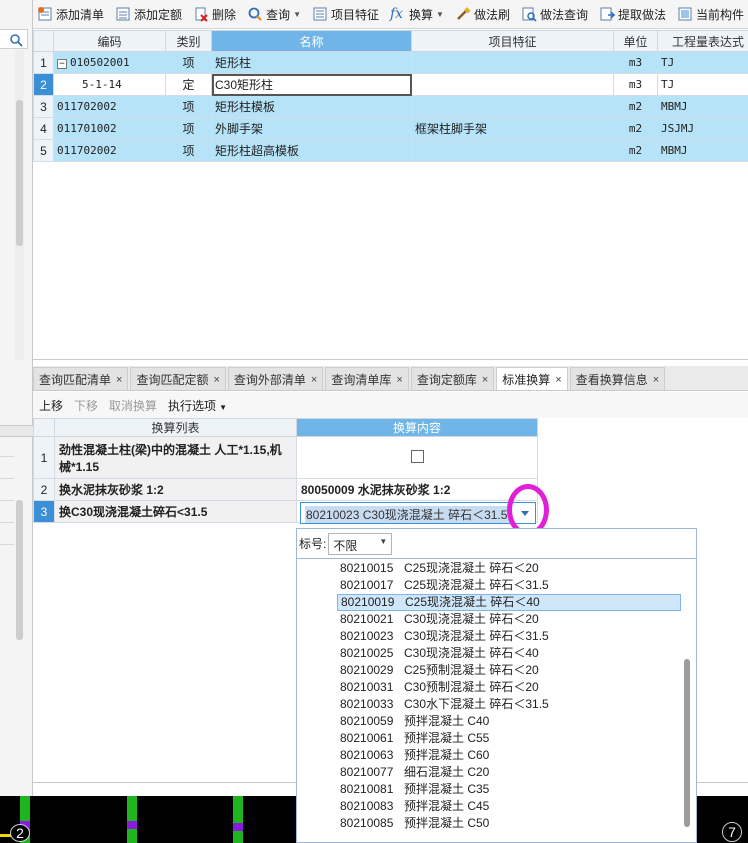  Describe the element at coordinates (417, 489) in the screenshot. I see `conversion-content-cell: 80050009 水泥抹灰砂浆 1:2` at that location.